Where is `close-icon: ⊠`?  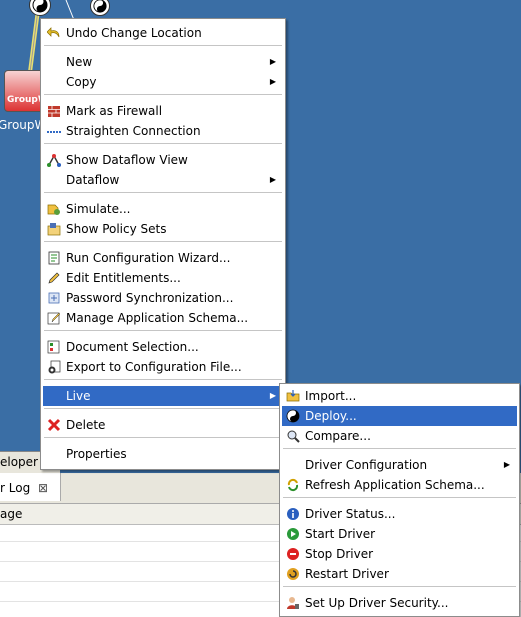
close-icon: ⊠ is located at coordinates (43, 488).